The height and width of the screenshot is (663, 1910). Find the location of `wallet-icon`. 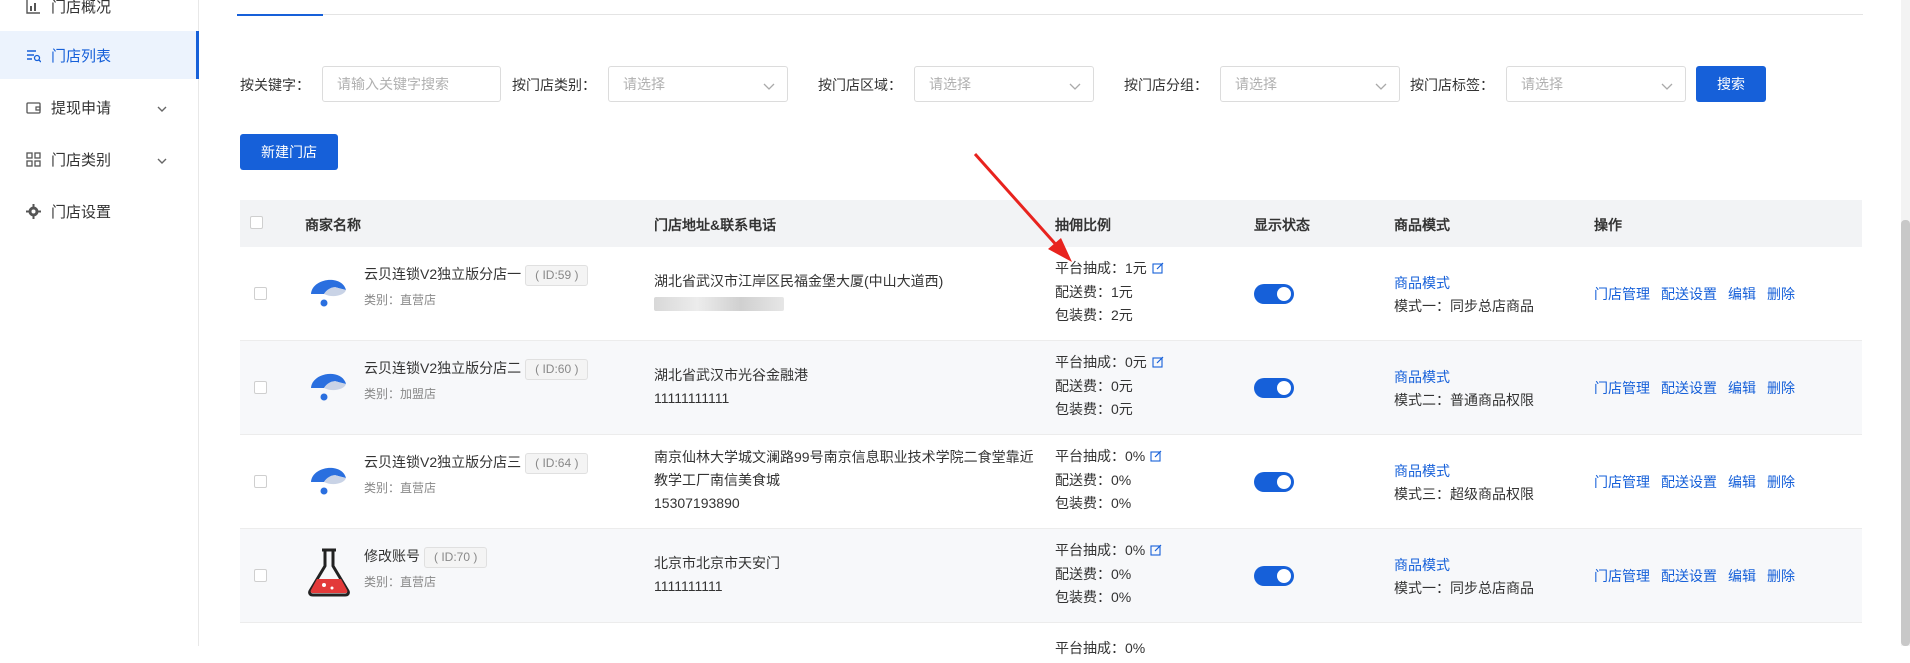

wallet-icon is located at coordinates (33, 107).